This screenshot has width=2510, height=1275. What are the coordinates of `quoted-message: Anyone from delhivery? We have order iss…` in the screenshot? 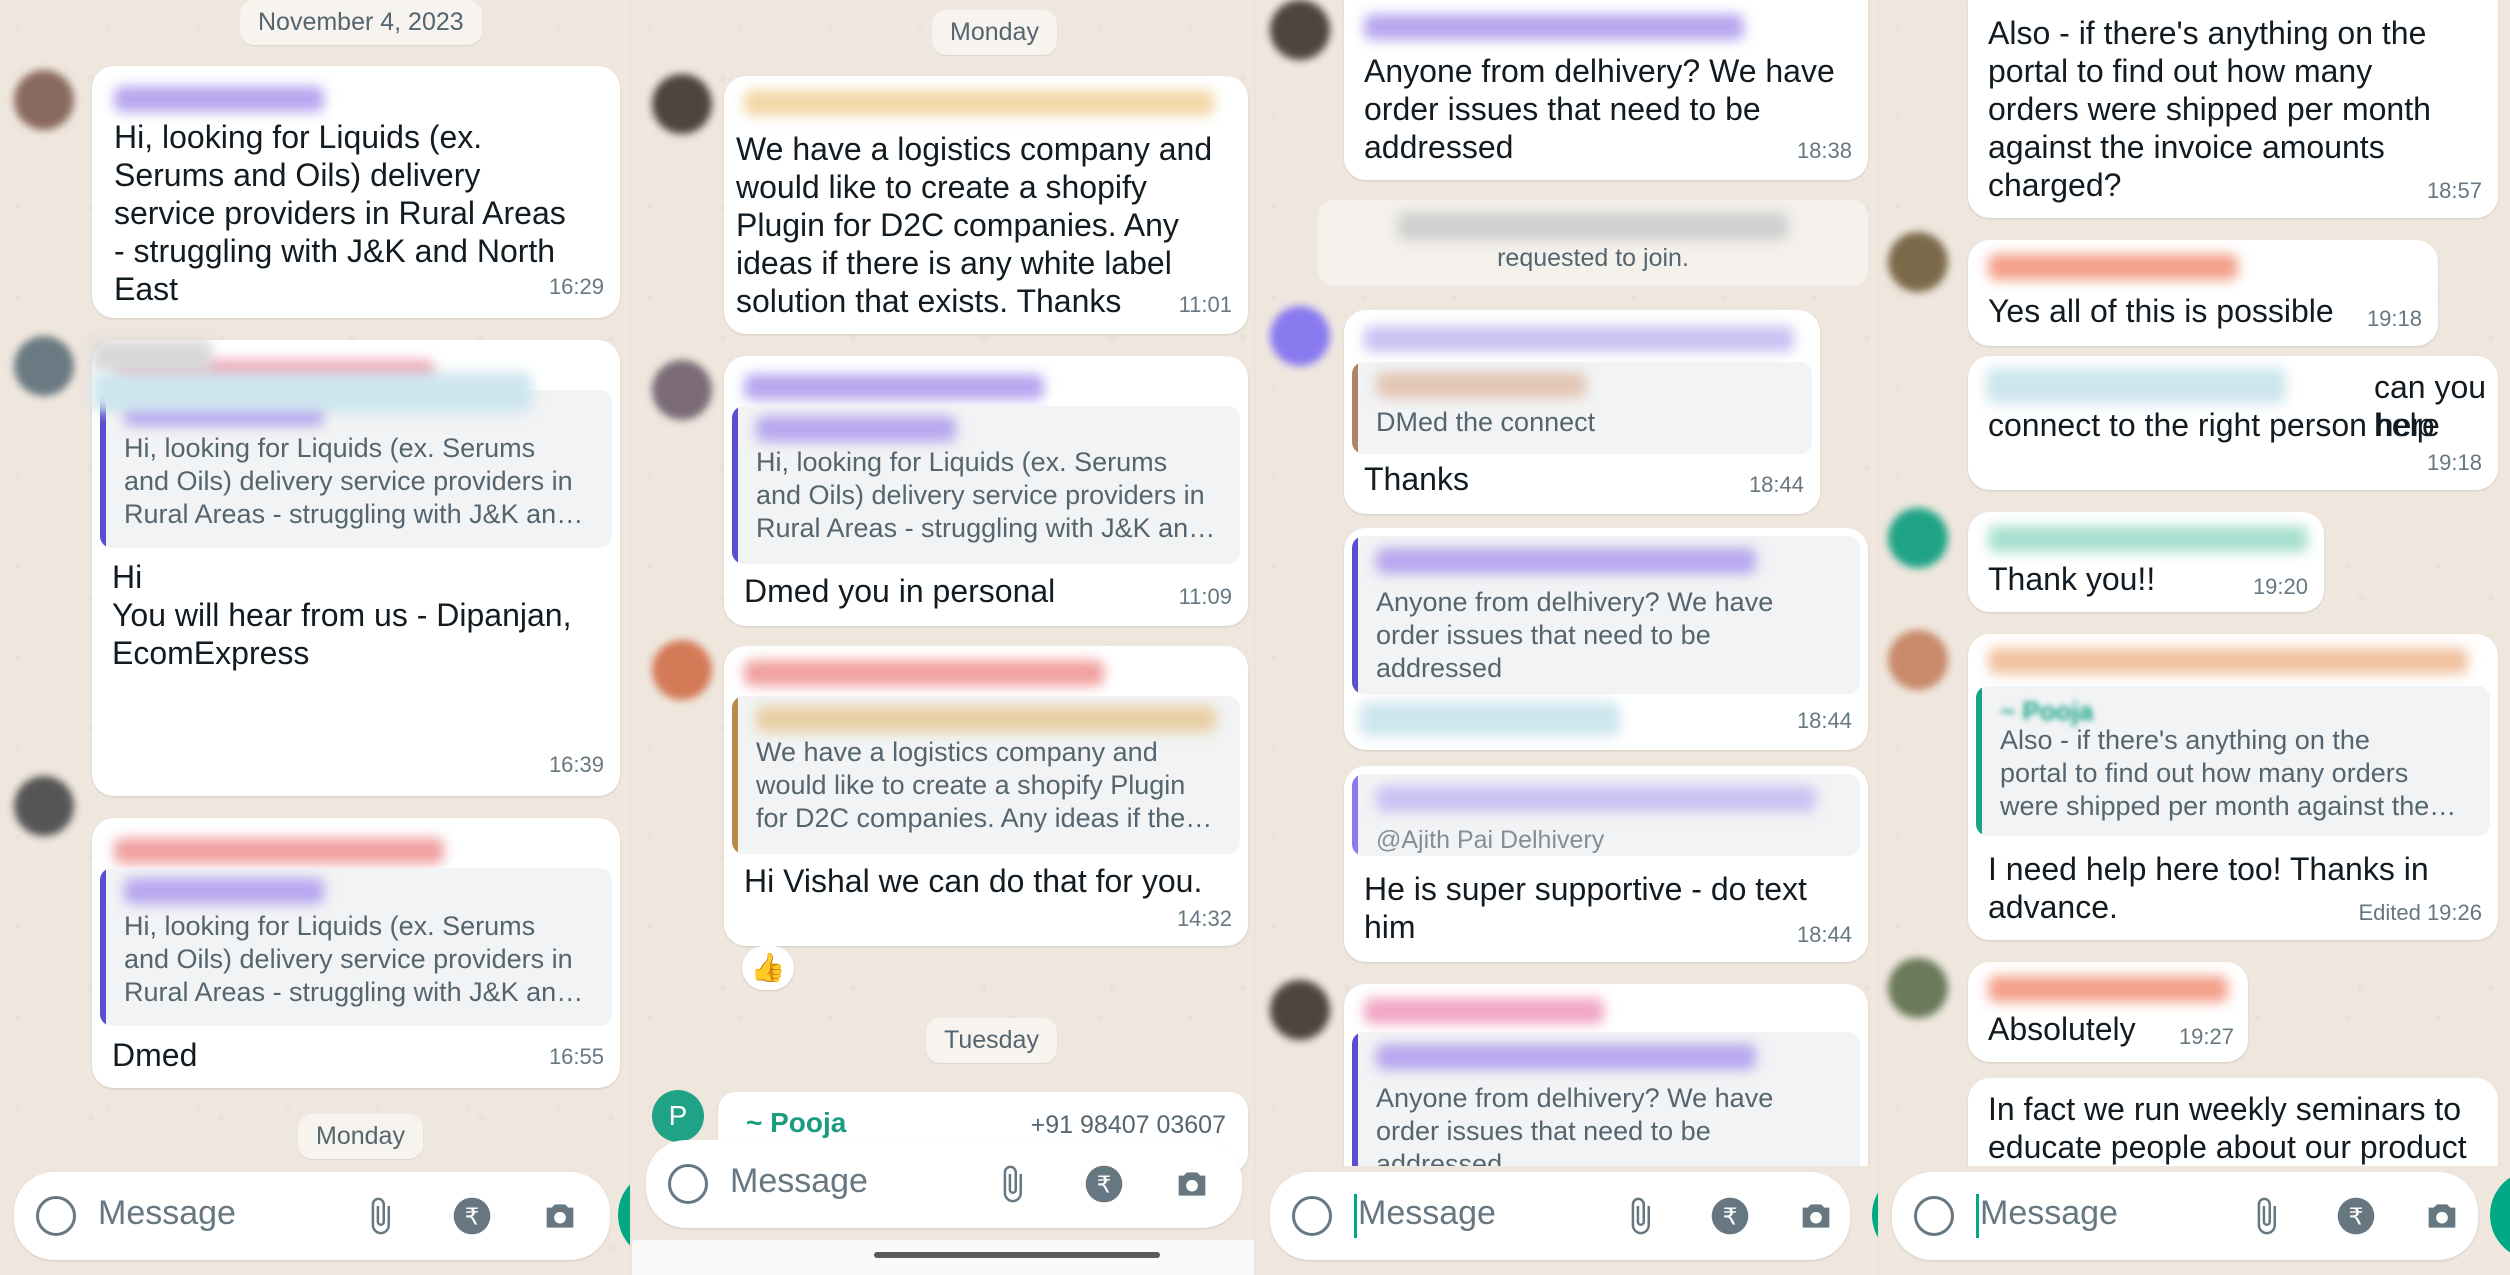 It's located at (1606, 615).